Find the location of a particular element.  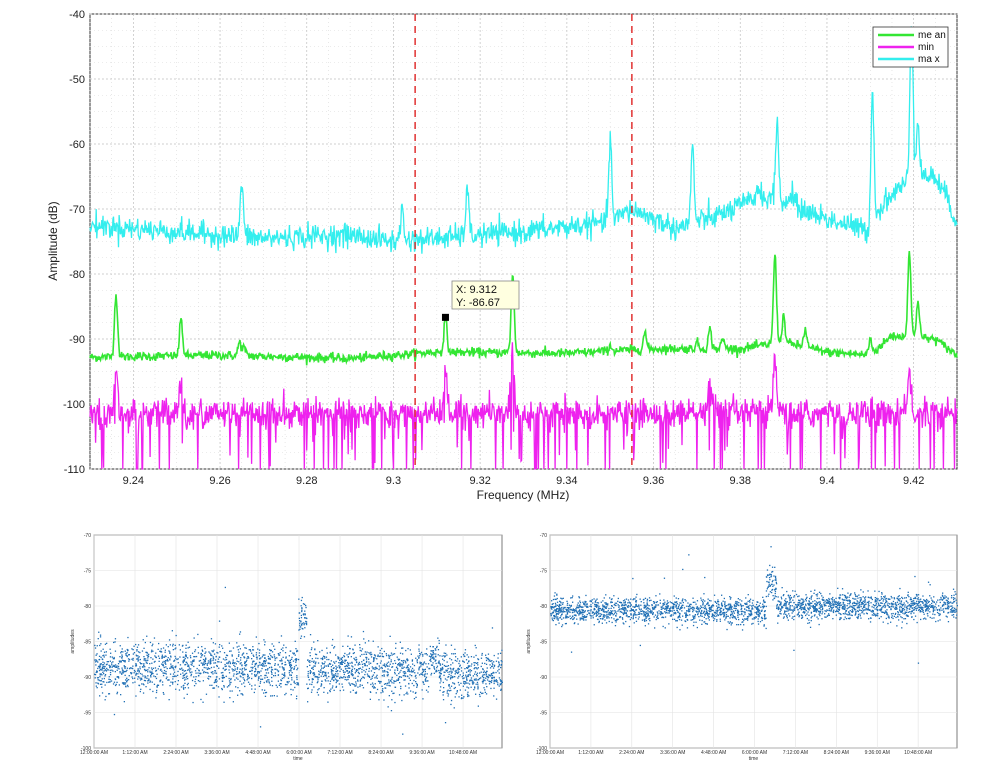

y-tick-label: -110 is located at coordinates (74, 470).